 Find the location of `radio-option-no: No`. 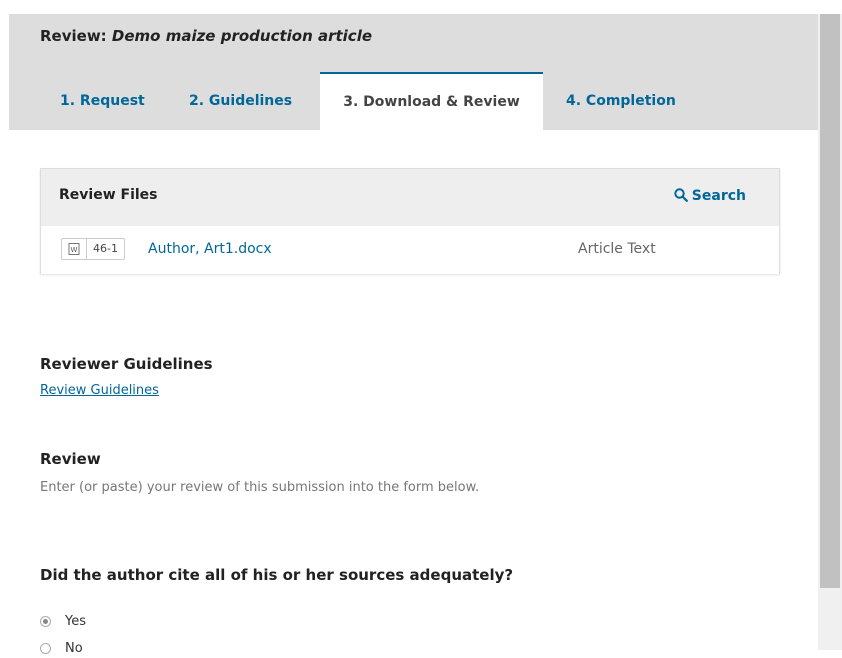

radio-option-no: No is located at coordinates (61, 648).